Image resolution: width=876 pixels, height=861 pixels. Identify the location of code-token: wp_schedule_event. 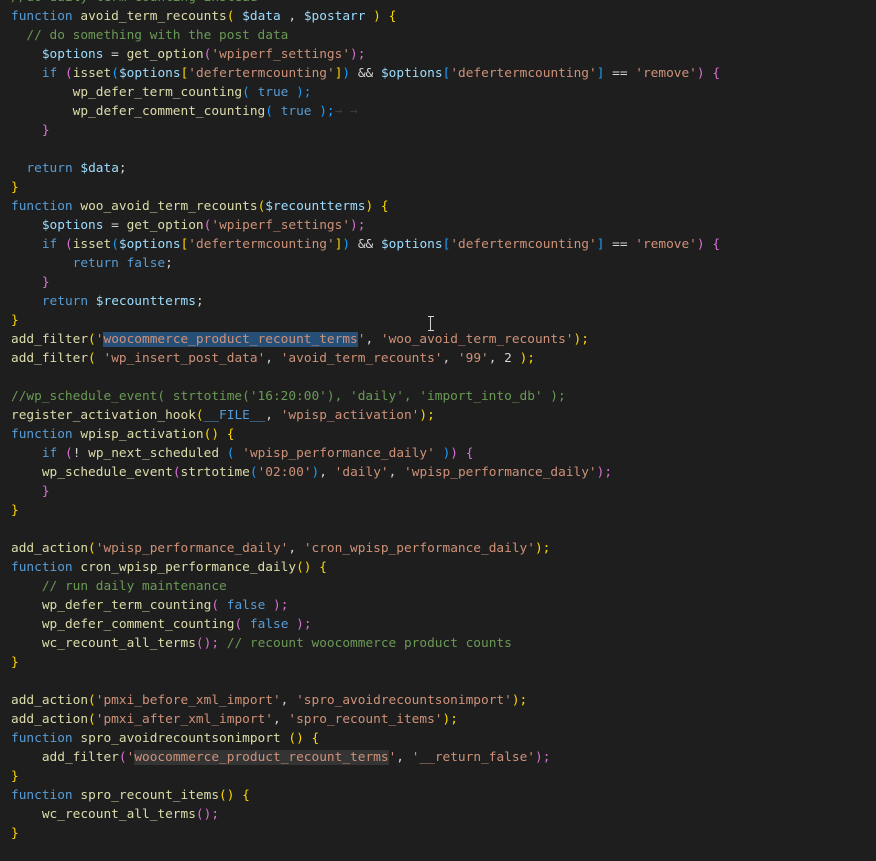
(107, 472).